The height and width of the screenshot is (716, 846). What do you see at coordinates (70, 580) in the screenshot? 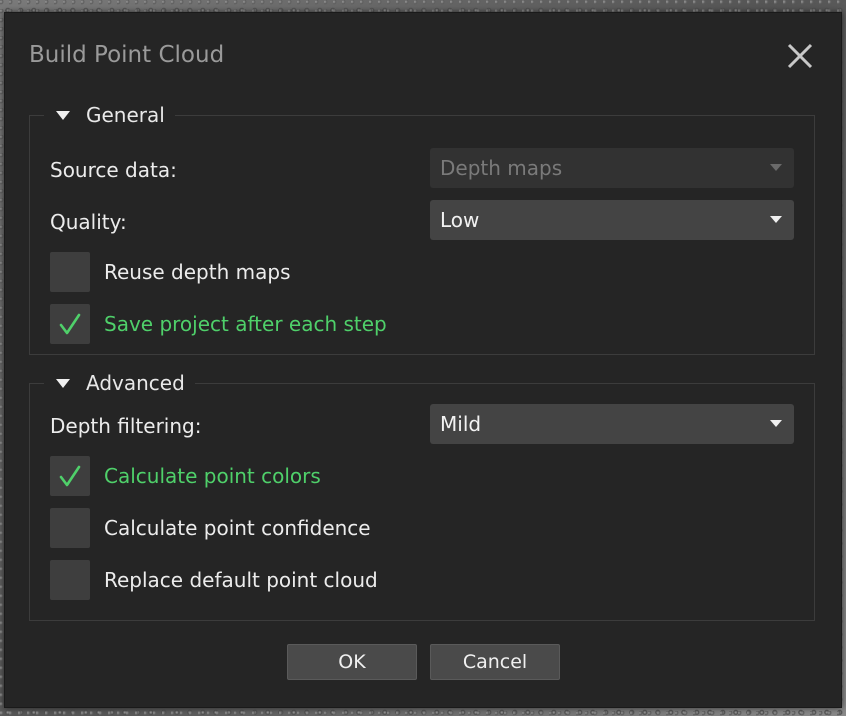
I see `replace-default-checkbox` at bounding box center [70, 580].